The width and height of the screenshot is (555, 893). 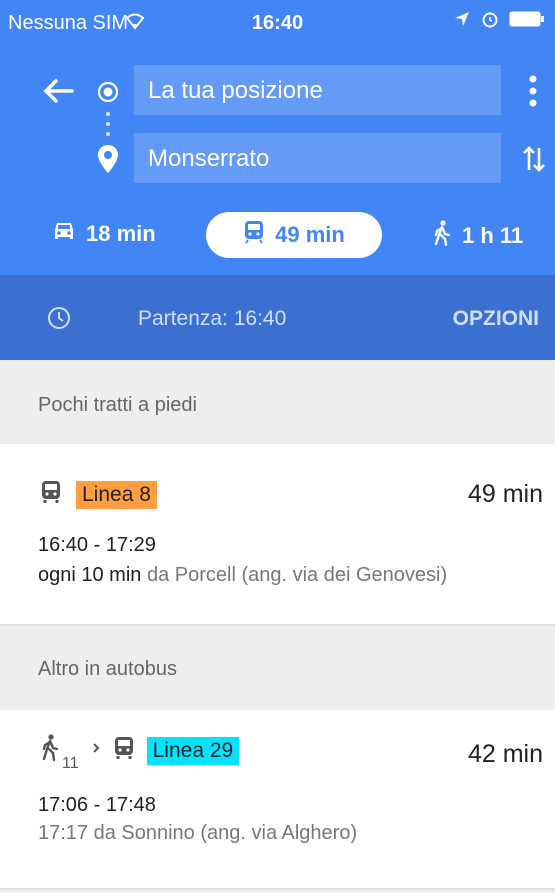 What do you see at coordinates (533, 93) in the screenshot?
I see `more-vert-icon` at bounding box center [533, 93].